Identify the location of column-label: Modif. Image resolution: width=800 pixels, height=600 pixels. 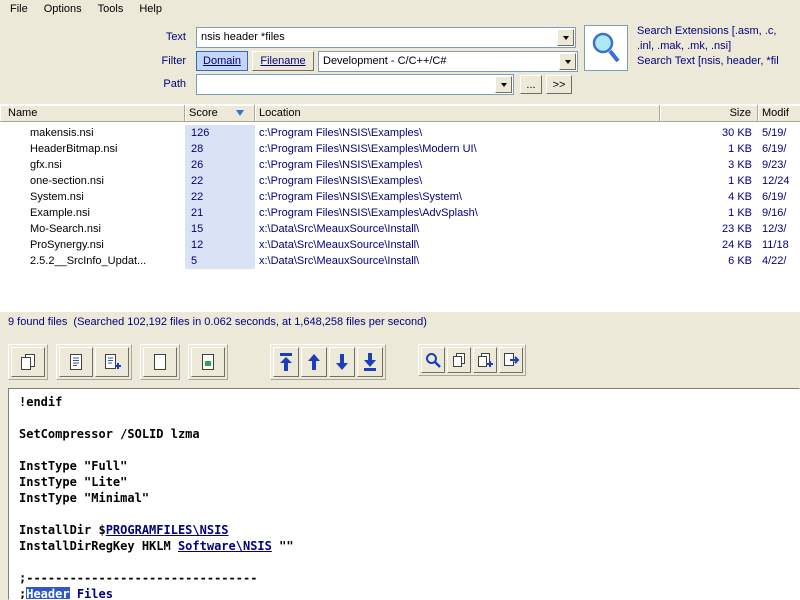
(775, 113).